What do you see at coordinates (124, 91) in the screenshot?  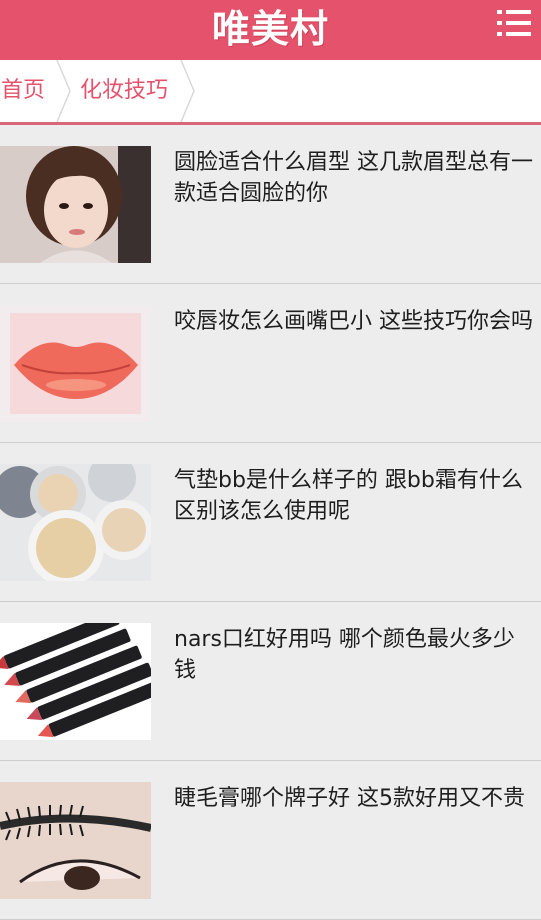 I see `breadcrumb-makeup-tips: 化妆技巧` at bounding box center [124, 91].